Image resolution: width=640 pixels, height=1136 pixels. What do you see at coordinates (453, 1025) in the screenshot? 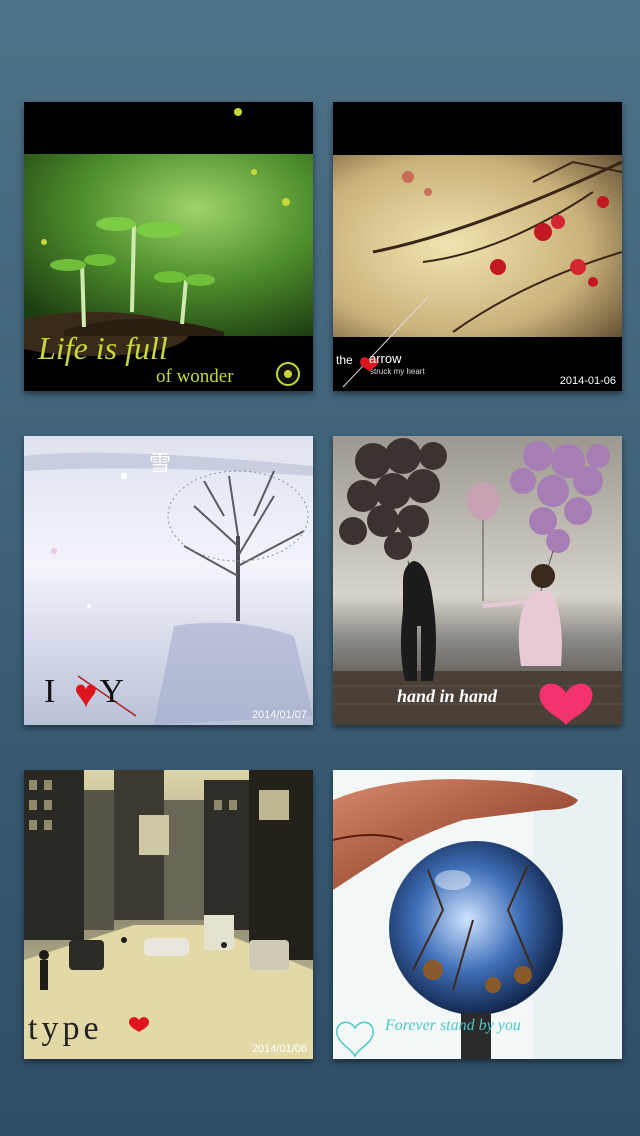
I see `caption-forever-stand-by-you: Forever stand by you` at bounding box center [453, 1025].